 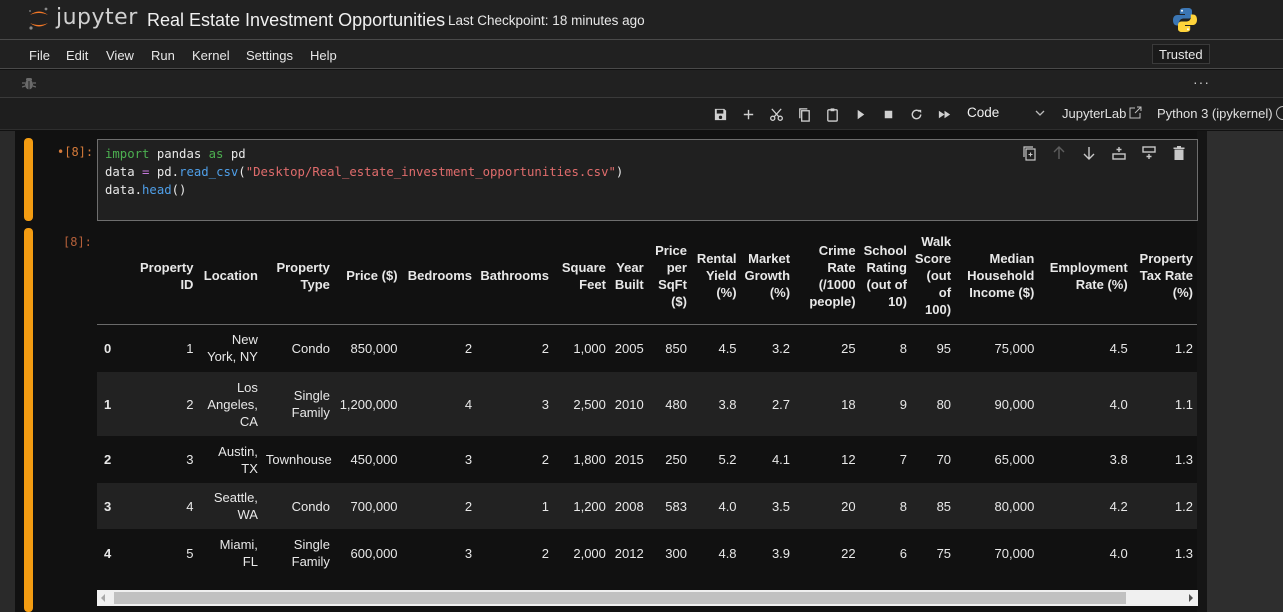 I want to click on table-cell: 2008, so click(x=629, y=506).